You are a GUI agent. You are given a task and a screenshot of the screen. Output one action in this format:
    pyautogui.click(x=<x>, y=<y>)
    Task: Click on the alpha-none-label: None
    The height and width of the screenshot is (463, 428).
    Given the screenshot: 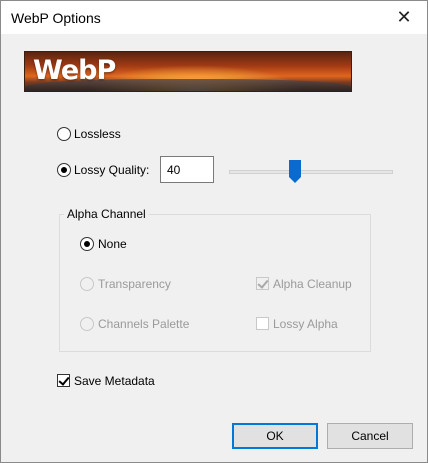 What is the action you would take?
    pyautogui.click(x=112, y=244)
    